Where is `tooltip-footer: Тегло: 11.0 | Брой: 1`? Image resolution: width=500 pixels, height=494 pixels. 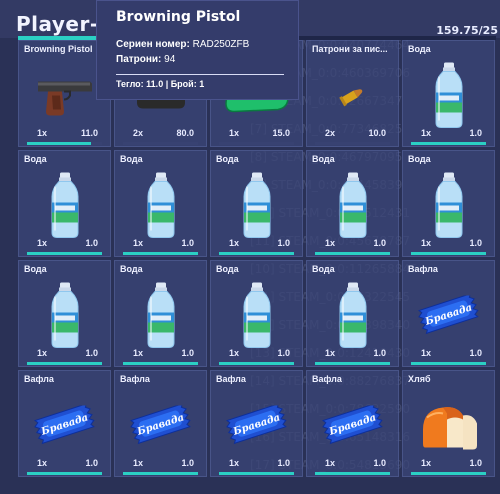 tooltip-footer: Тегло: 11.0 | Брой: 1 is located at coordinates (160, 84).